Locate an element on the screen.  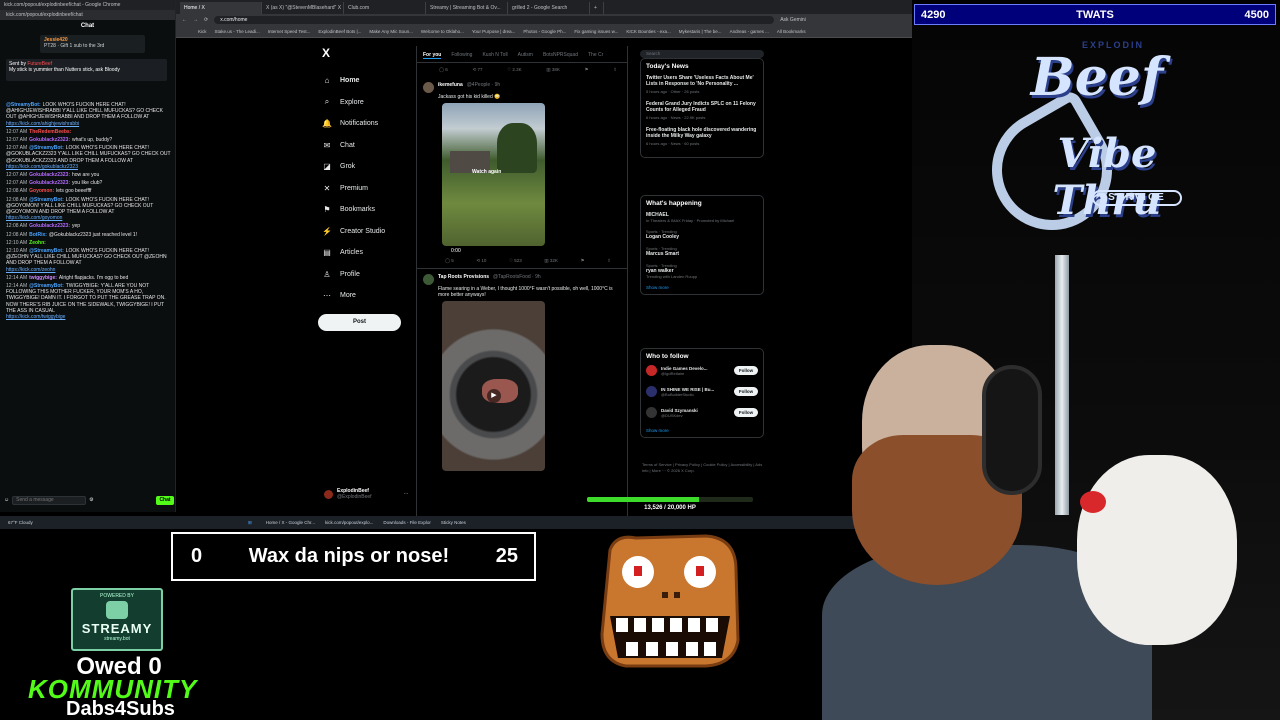
post-button: Post is located at coordinates (359, 322).